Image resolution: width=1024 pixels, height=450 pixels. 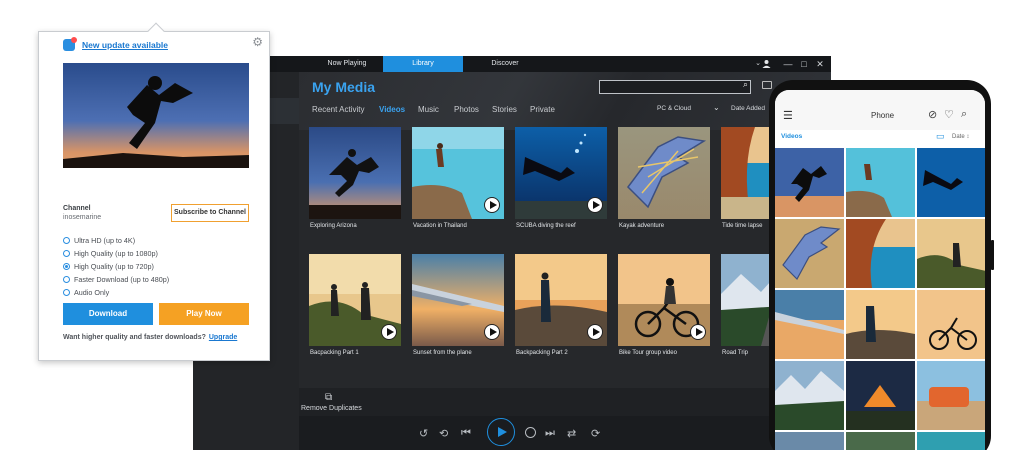 What do you see at coordinates (466, 109) in the screenshot?
I see `nav-photos: Photos` at bounding box center [466, 109].